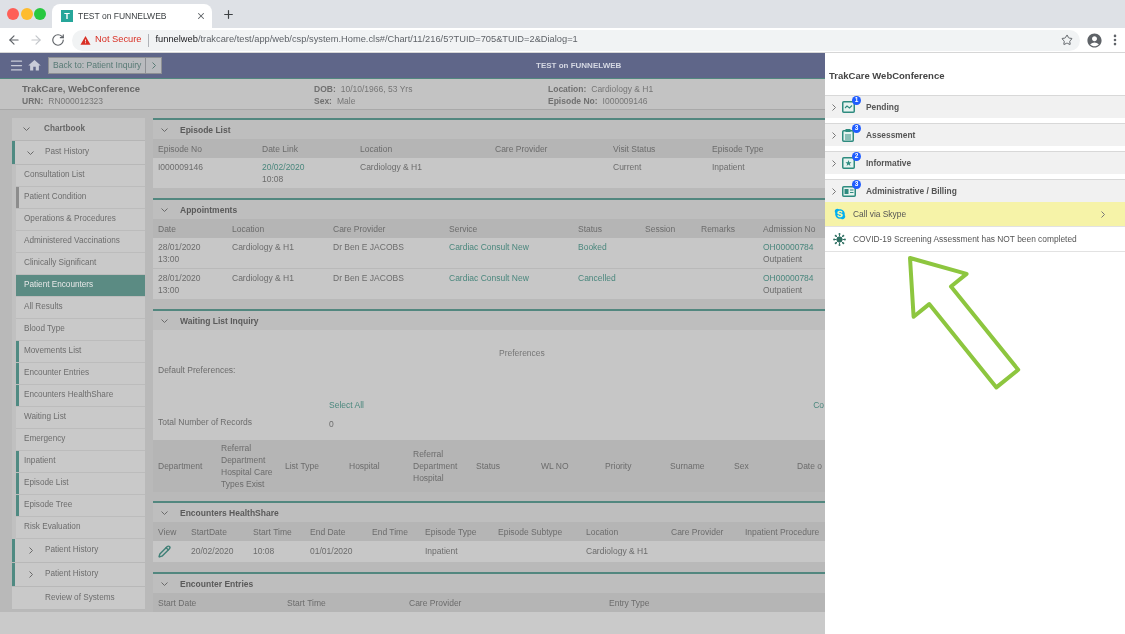  Describe the element at coordinates (264, 551) in the screenshot. I see `table-cell: 10:08` at that location.